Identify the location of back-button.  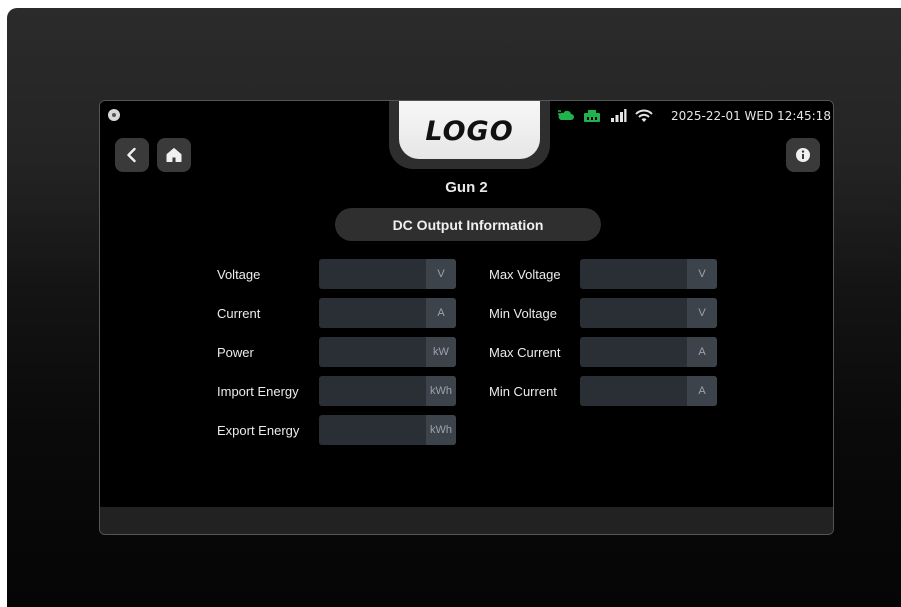
(132, 155).